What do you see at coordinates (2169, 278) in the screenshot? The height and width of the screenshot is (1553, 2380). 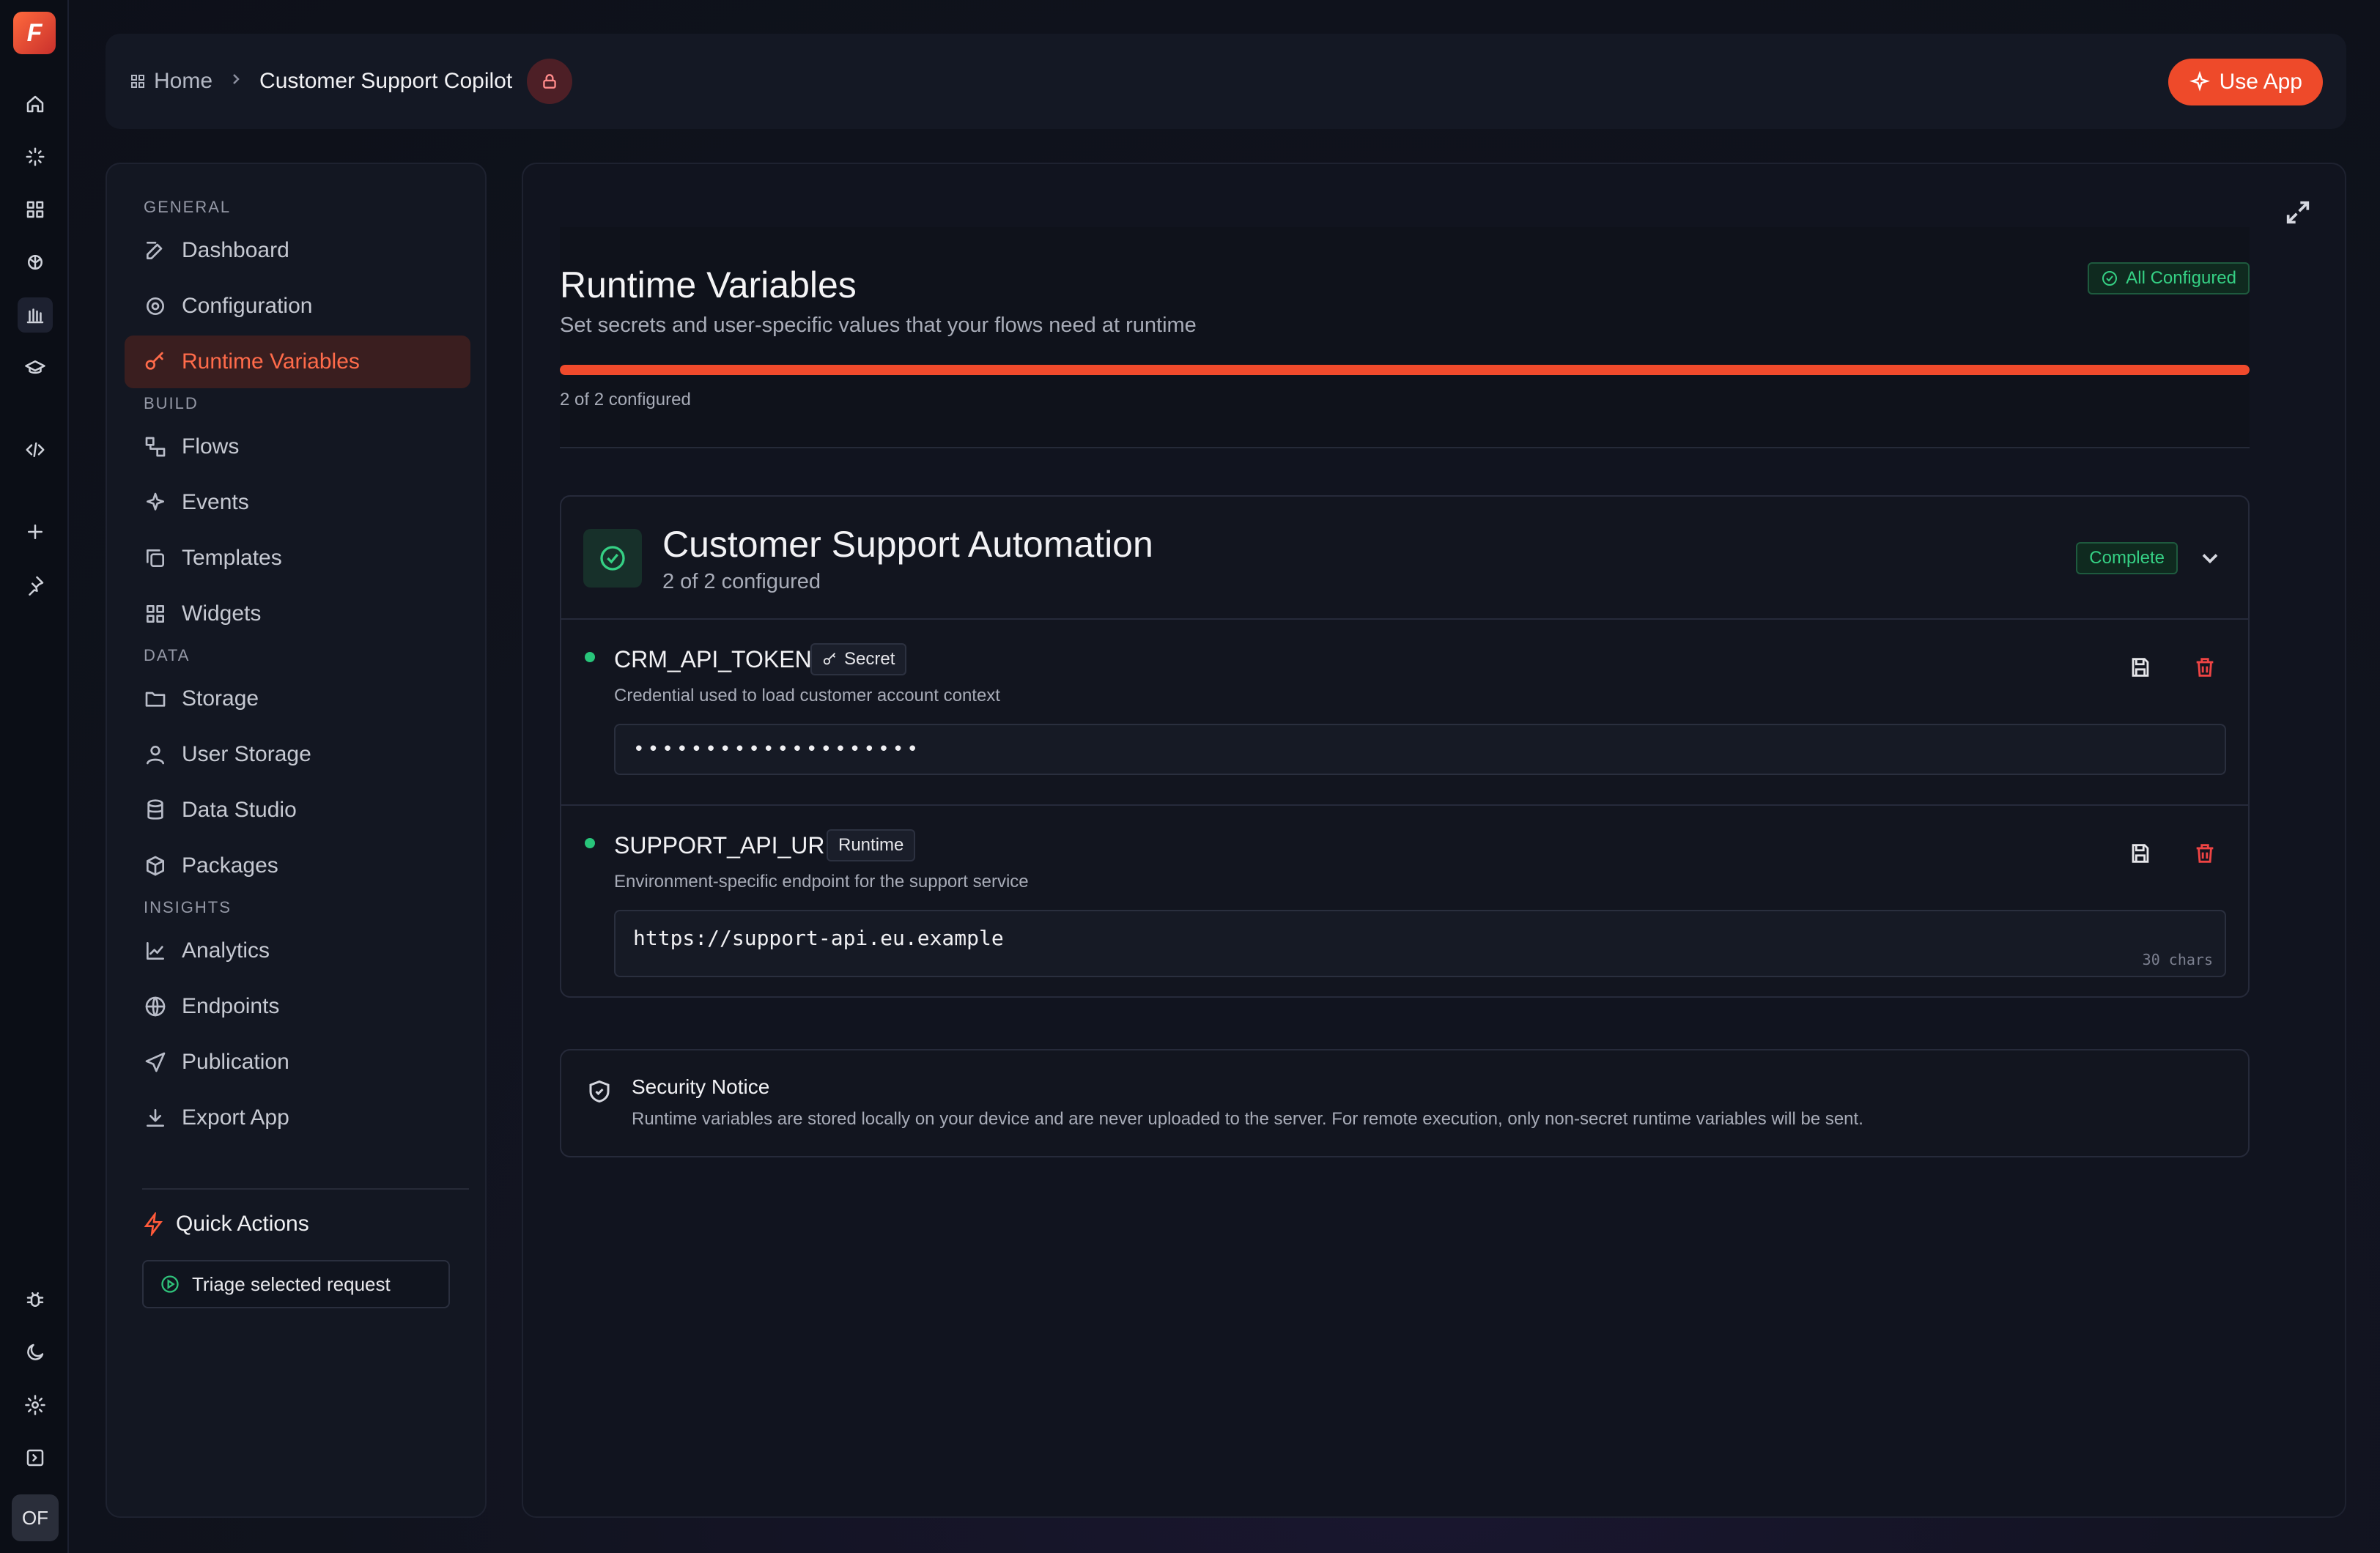 I see `status-badge: All Configured` at bounding box center [2169, 278].